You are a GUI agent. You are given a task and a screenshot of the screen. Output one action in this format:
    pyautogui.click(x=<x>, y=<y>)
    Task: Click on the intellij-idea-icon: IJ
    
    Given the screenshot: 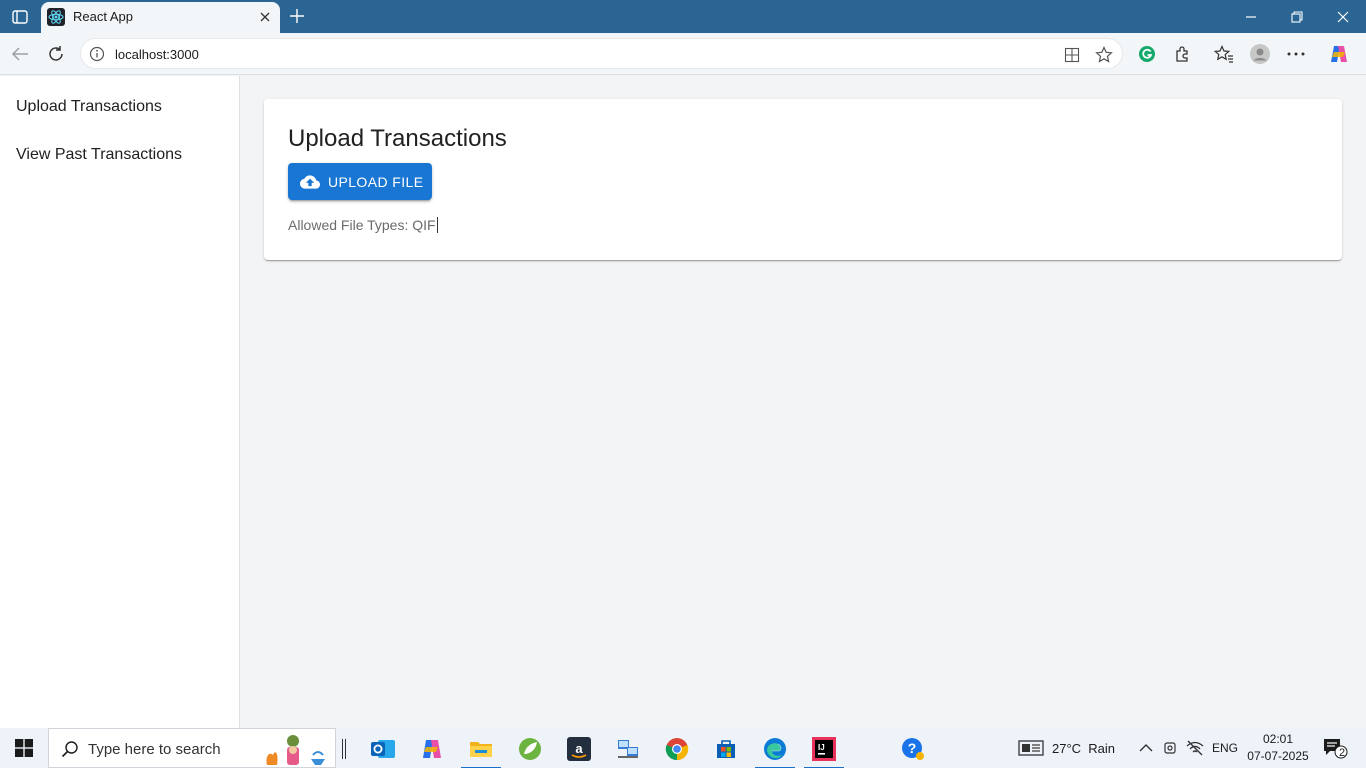 What is the action you would take?
    pyautogui.click(x=824, y=750)
    